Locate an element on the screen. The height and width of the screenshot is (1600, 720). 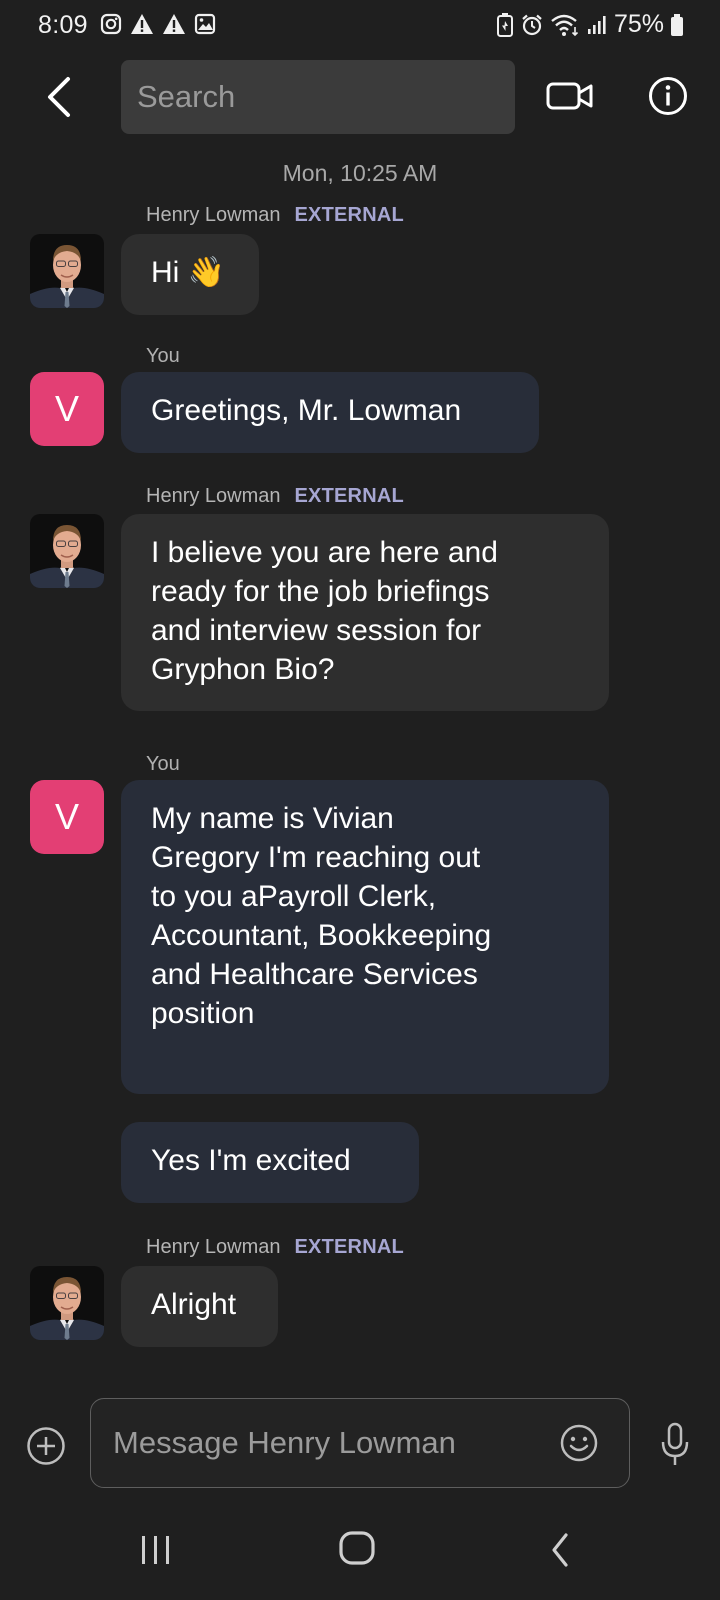
message-bubble-outgoing: Yes I'm excited is located at coordinates (270, 1162).